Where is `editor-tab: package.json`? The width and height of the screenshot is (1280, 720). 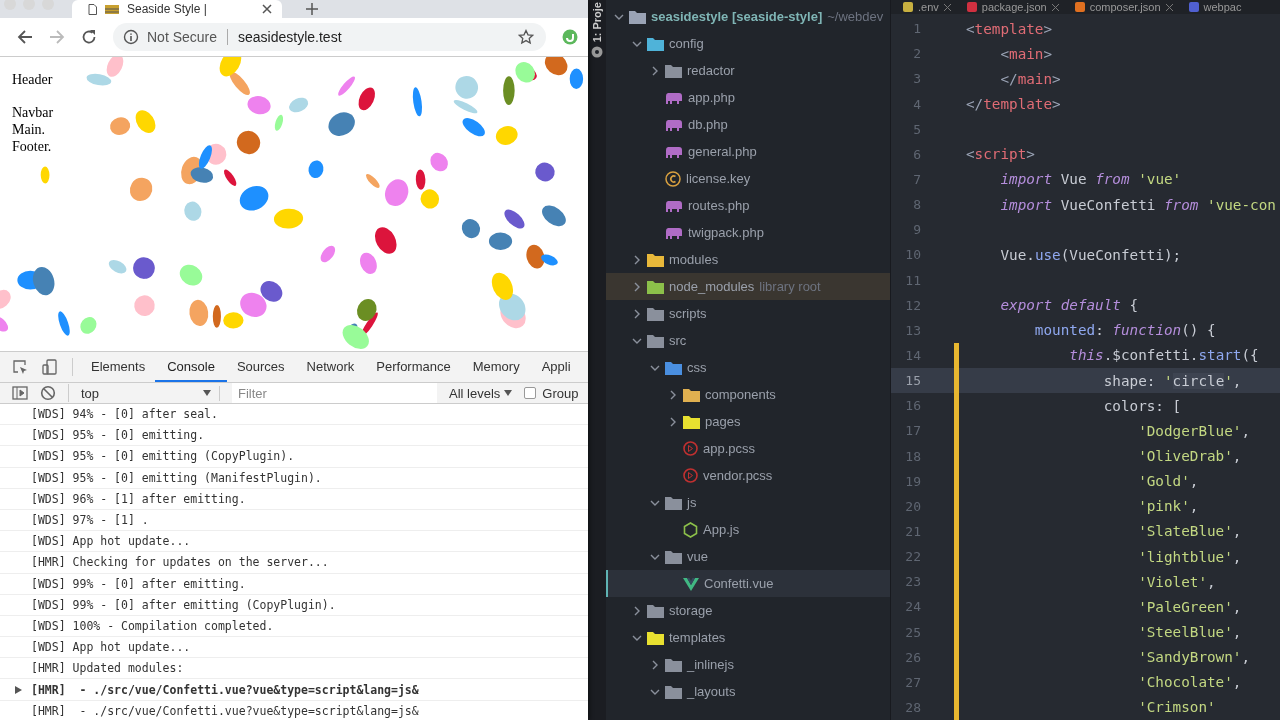 editor-tab: package.json is located at coordinates (1012, 7).